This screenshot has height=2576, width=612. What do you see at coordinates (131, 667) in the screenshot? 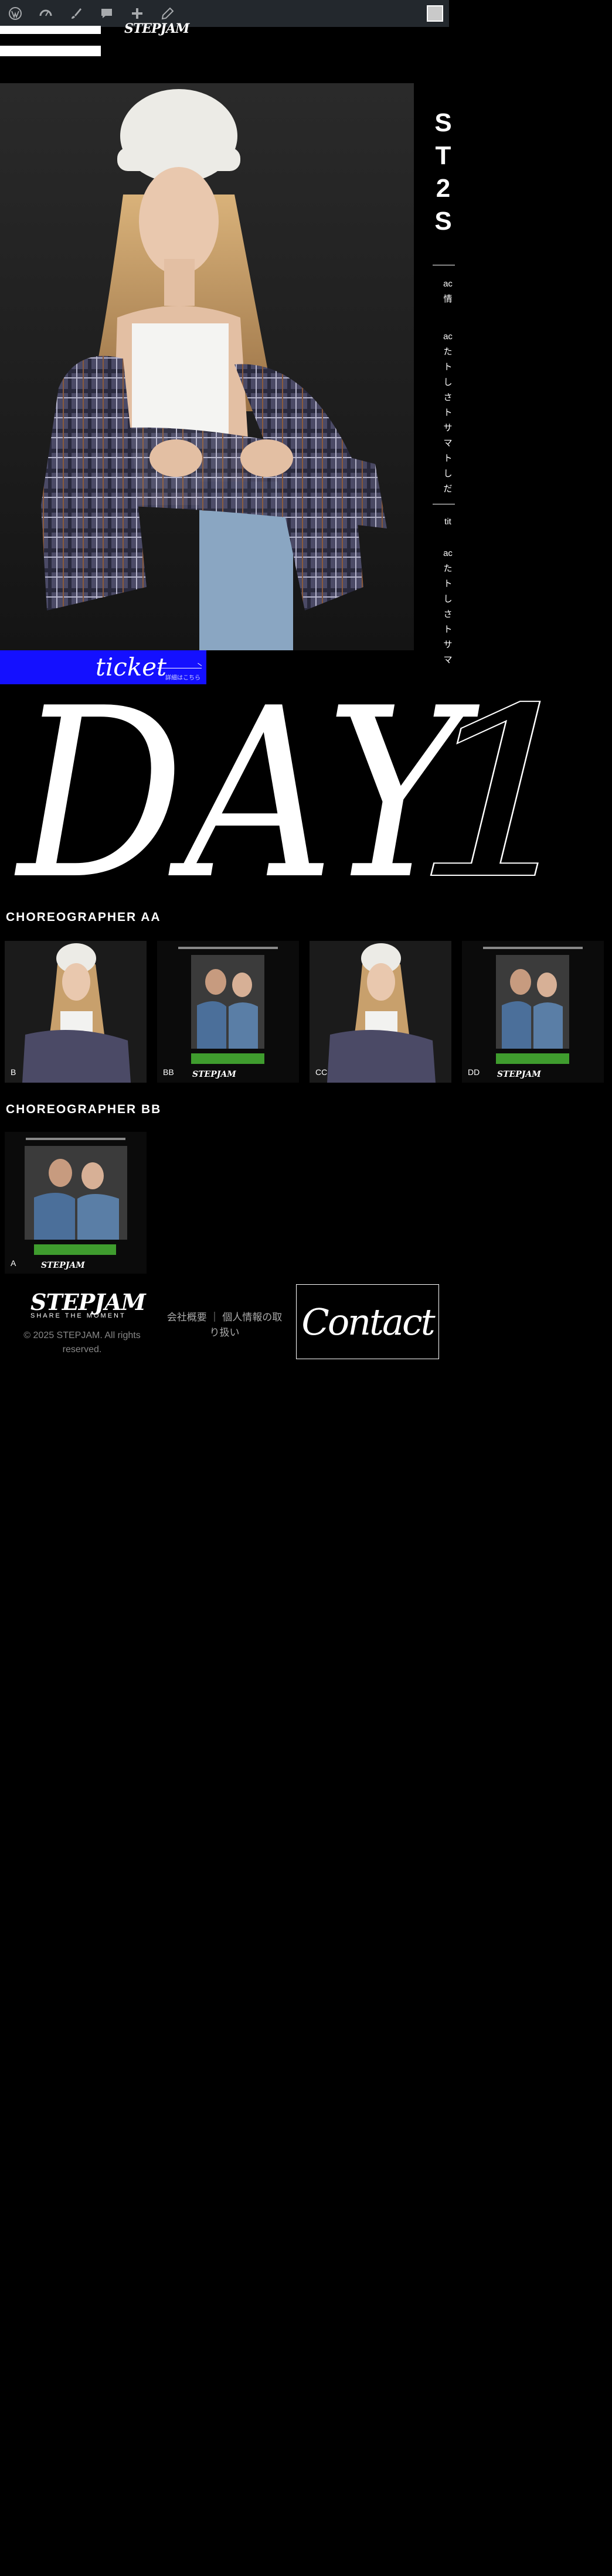
I see `ticket-label: ticket` at bounding box center [131, 667].